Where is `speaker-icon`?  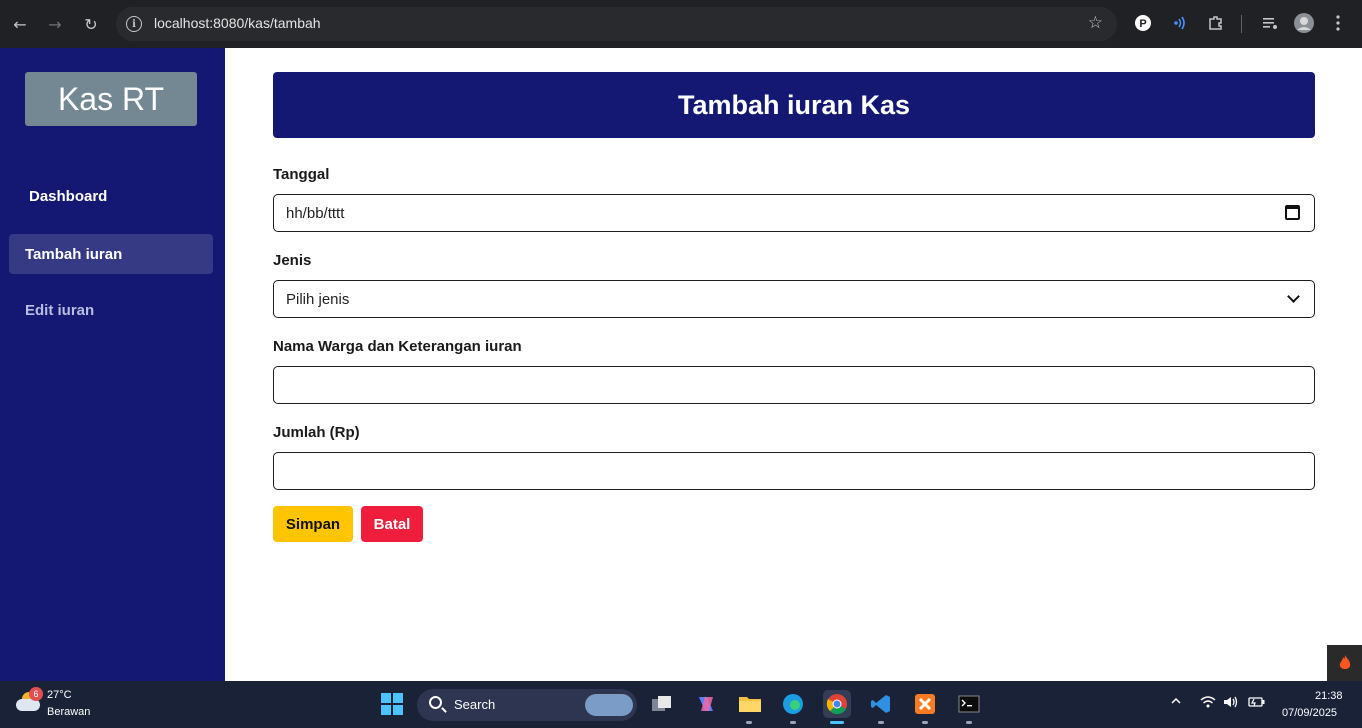 speaker-icon is located at coordinates (1231, 704).